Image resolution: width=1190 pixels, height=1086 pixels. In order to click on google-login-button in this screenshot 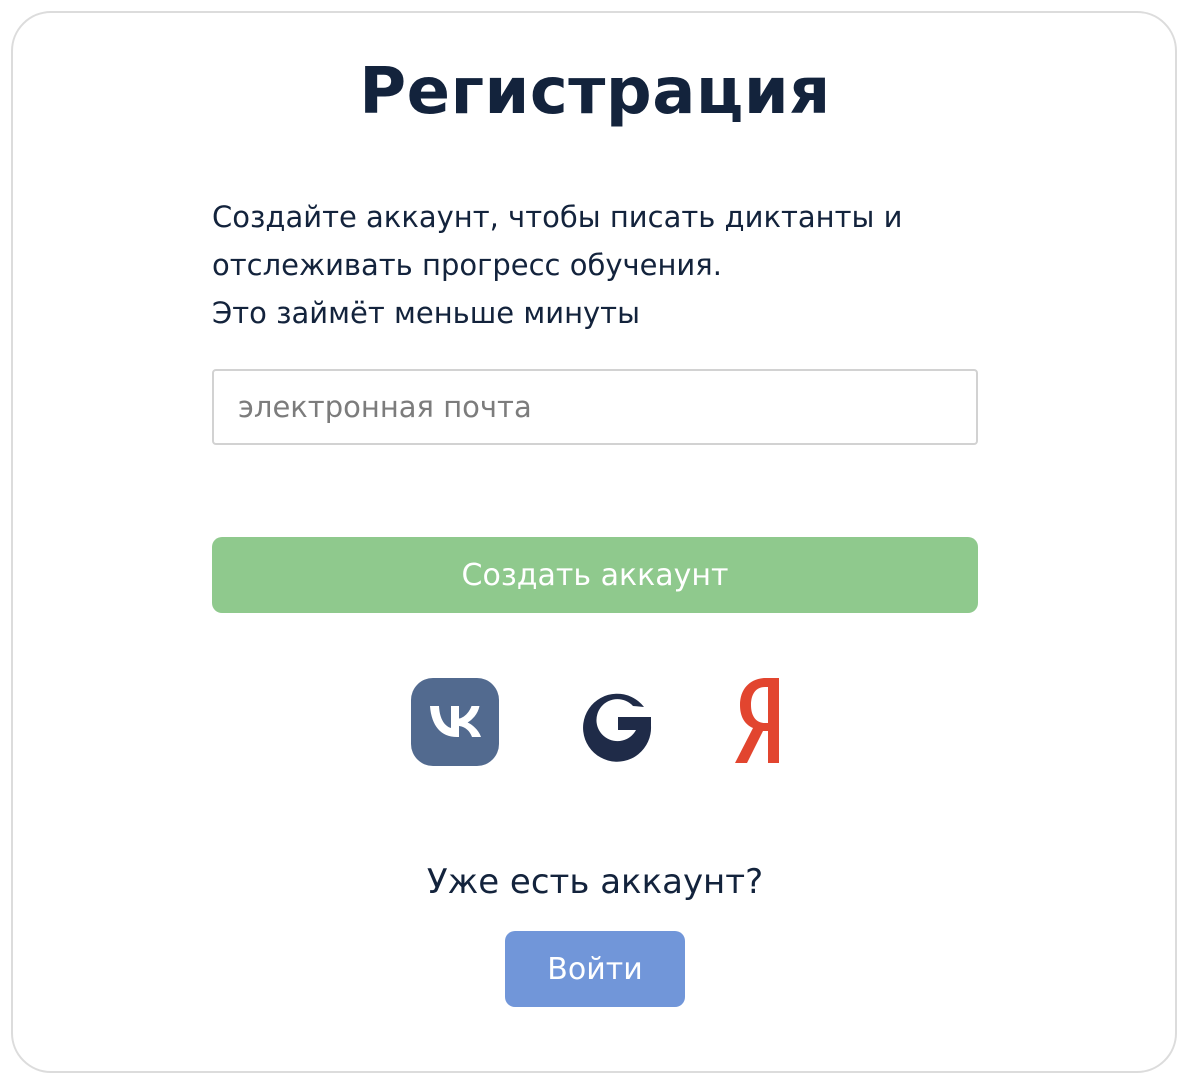, I will do `click(617, 722)`.